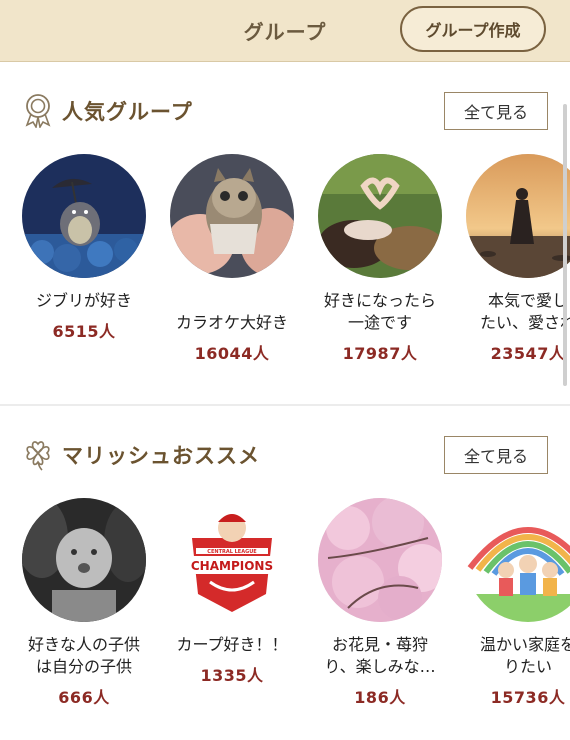 The height and width of the screenshot is (740, 570). I want to click on kitten-in-hands-image, so click(232, 216).